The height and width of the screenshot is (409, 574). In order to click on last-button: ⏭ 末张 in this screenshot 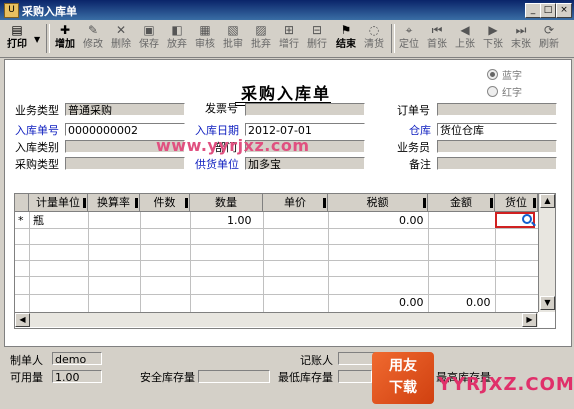, I will do `click(521, 38)`.